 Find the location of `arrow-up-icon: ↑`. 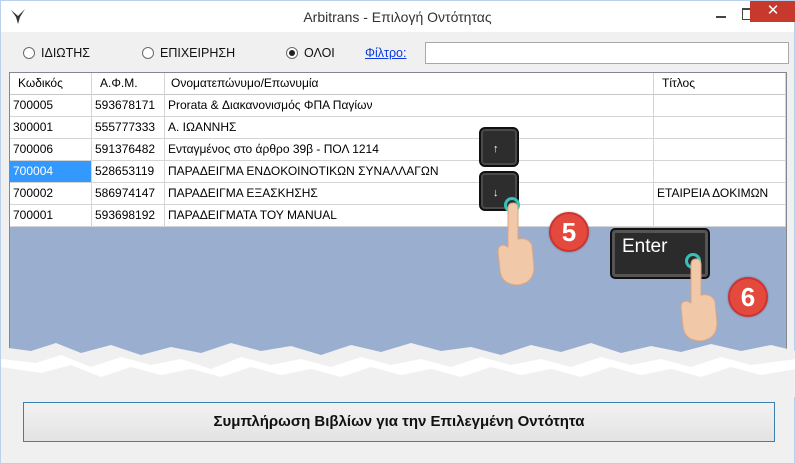

arrow-up-icon: ↑ is located at coordinates (496, 149).